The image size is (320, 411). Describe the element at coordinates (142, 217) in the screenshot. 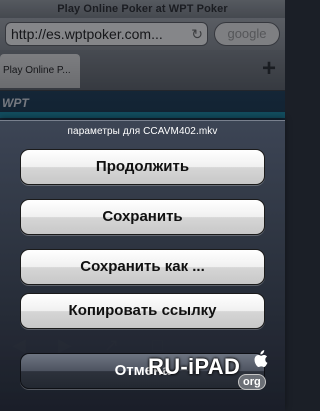

I see `save-button: Сохранить` at that location.